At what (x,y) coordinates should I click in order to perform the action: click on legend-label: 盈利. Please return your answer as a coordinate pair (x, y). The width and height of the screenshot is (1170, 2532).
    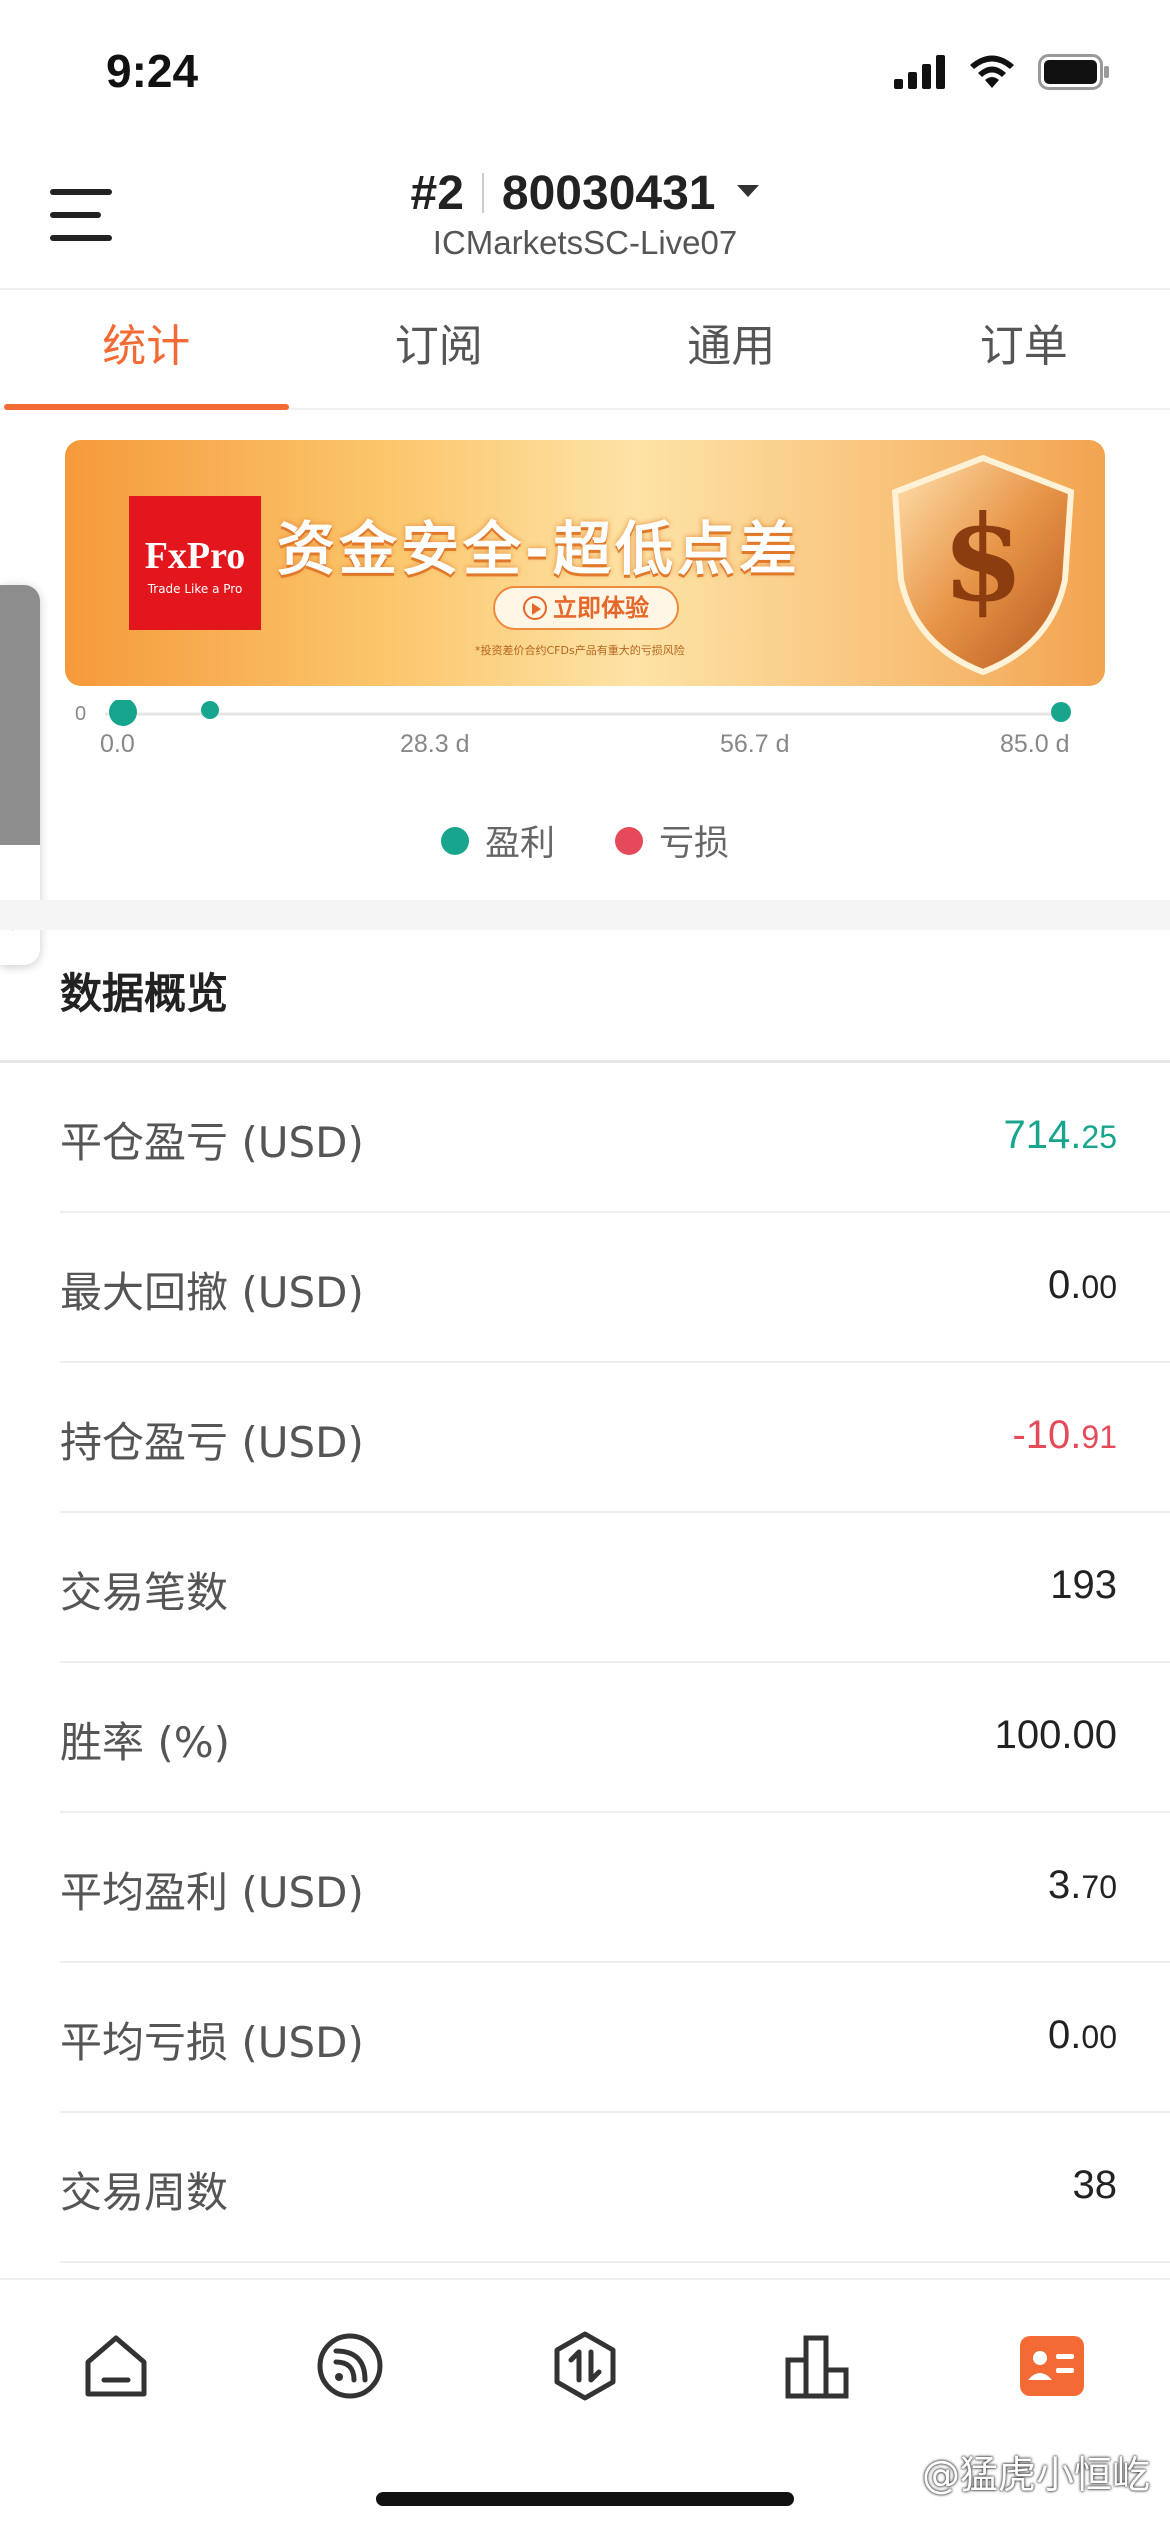
    Looking at the image, I should click on (519, 844).